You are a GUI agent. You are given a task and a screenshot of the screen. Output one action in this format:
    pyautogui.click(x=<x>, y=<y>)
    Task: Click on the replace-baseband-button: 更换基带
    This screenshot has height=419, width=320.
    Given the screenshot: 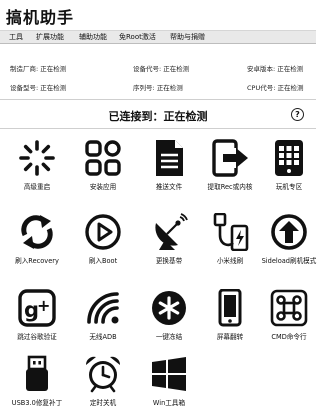 What is the action you would take?
    pyautogui.click(x=169, y=245)
    